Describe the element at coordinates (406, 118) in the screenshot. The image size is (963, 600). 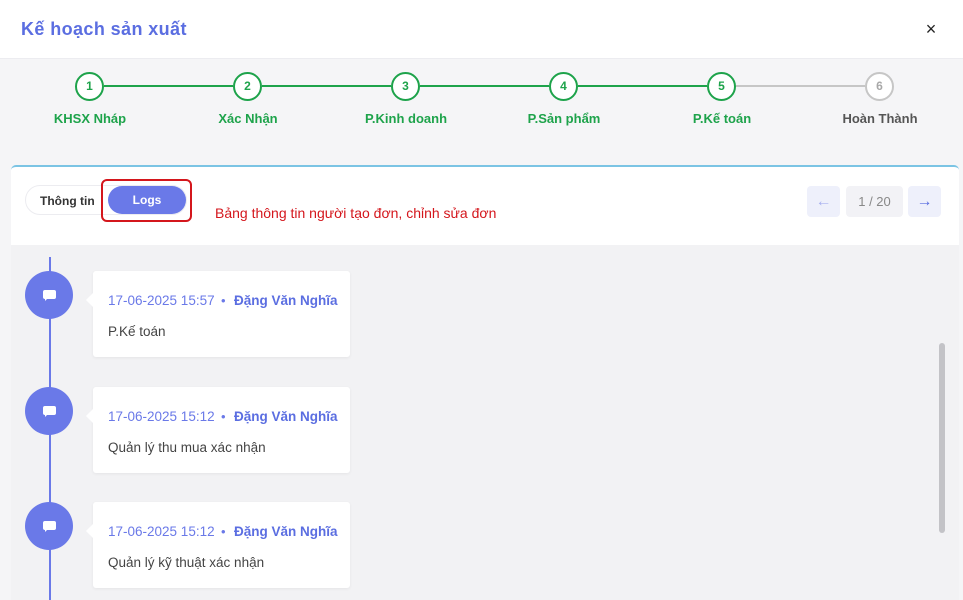
I see `step-3-label: P.Kinh doanh` at that location.